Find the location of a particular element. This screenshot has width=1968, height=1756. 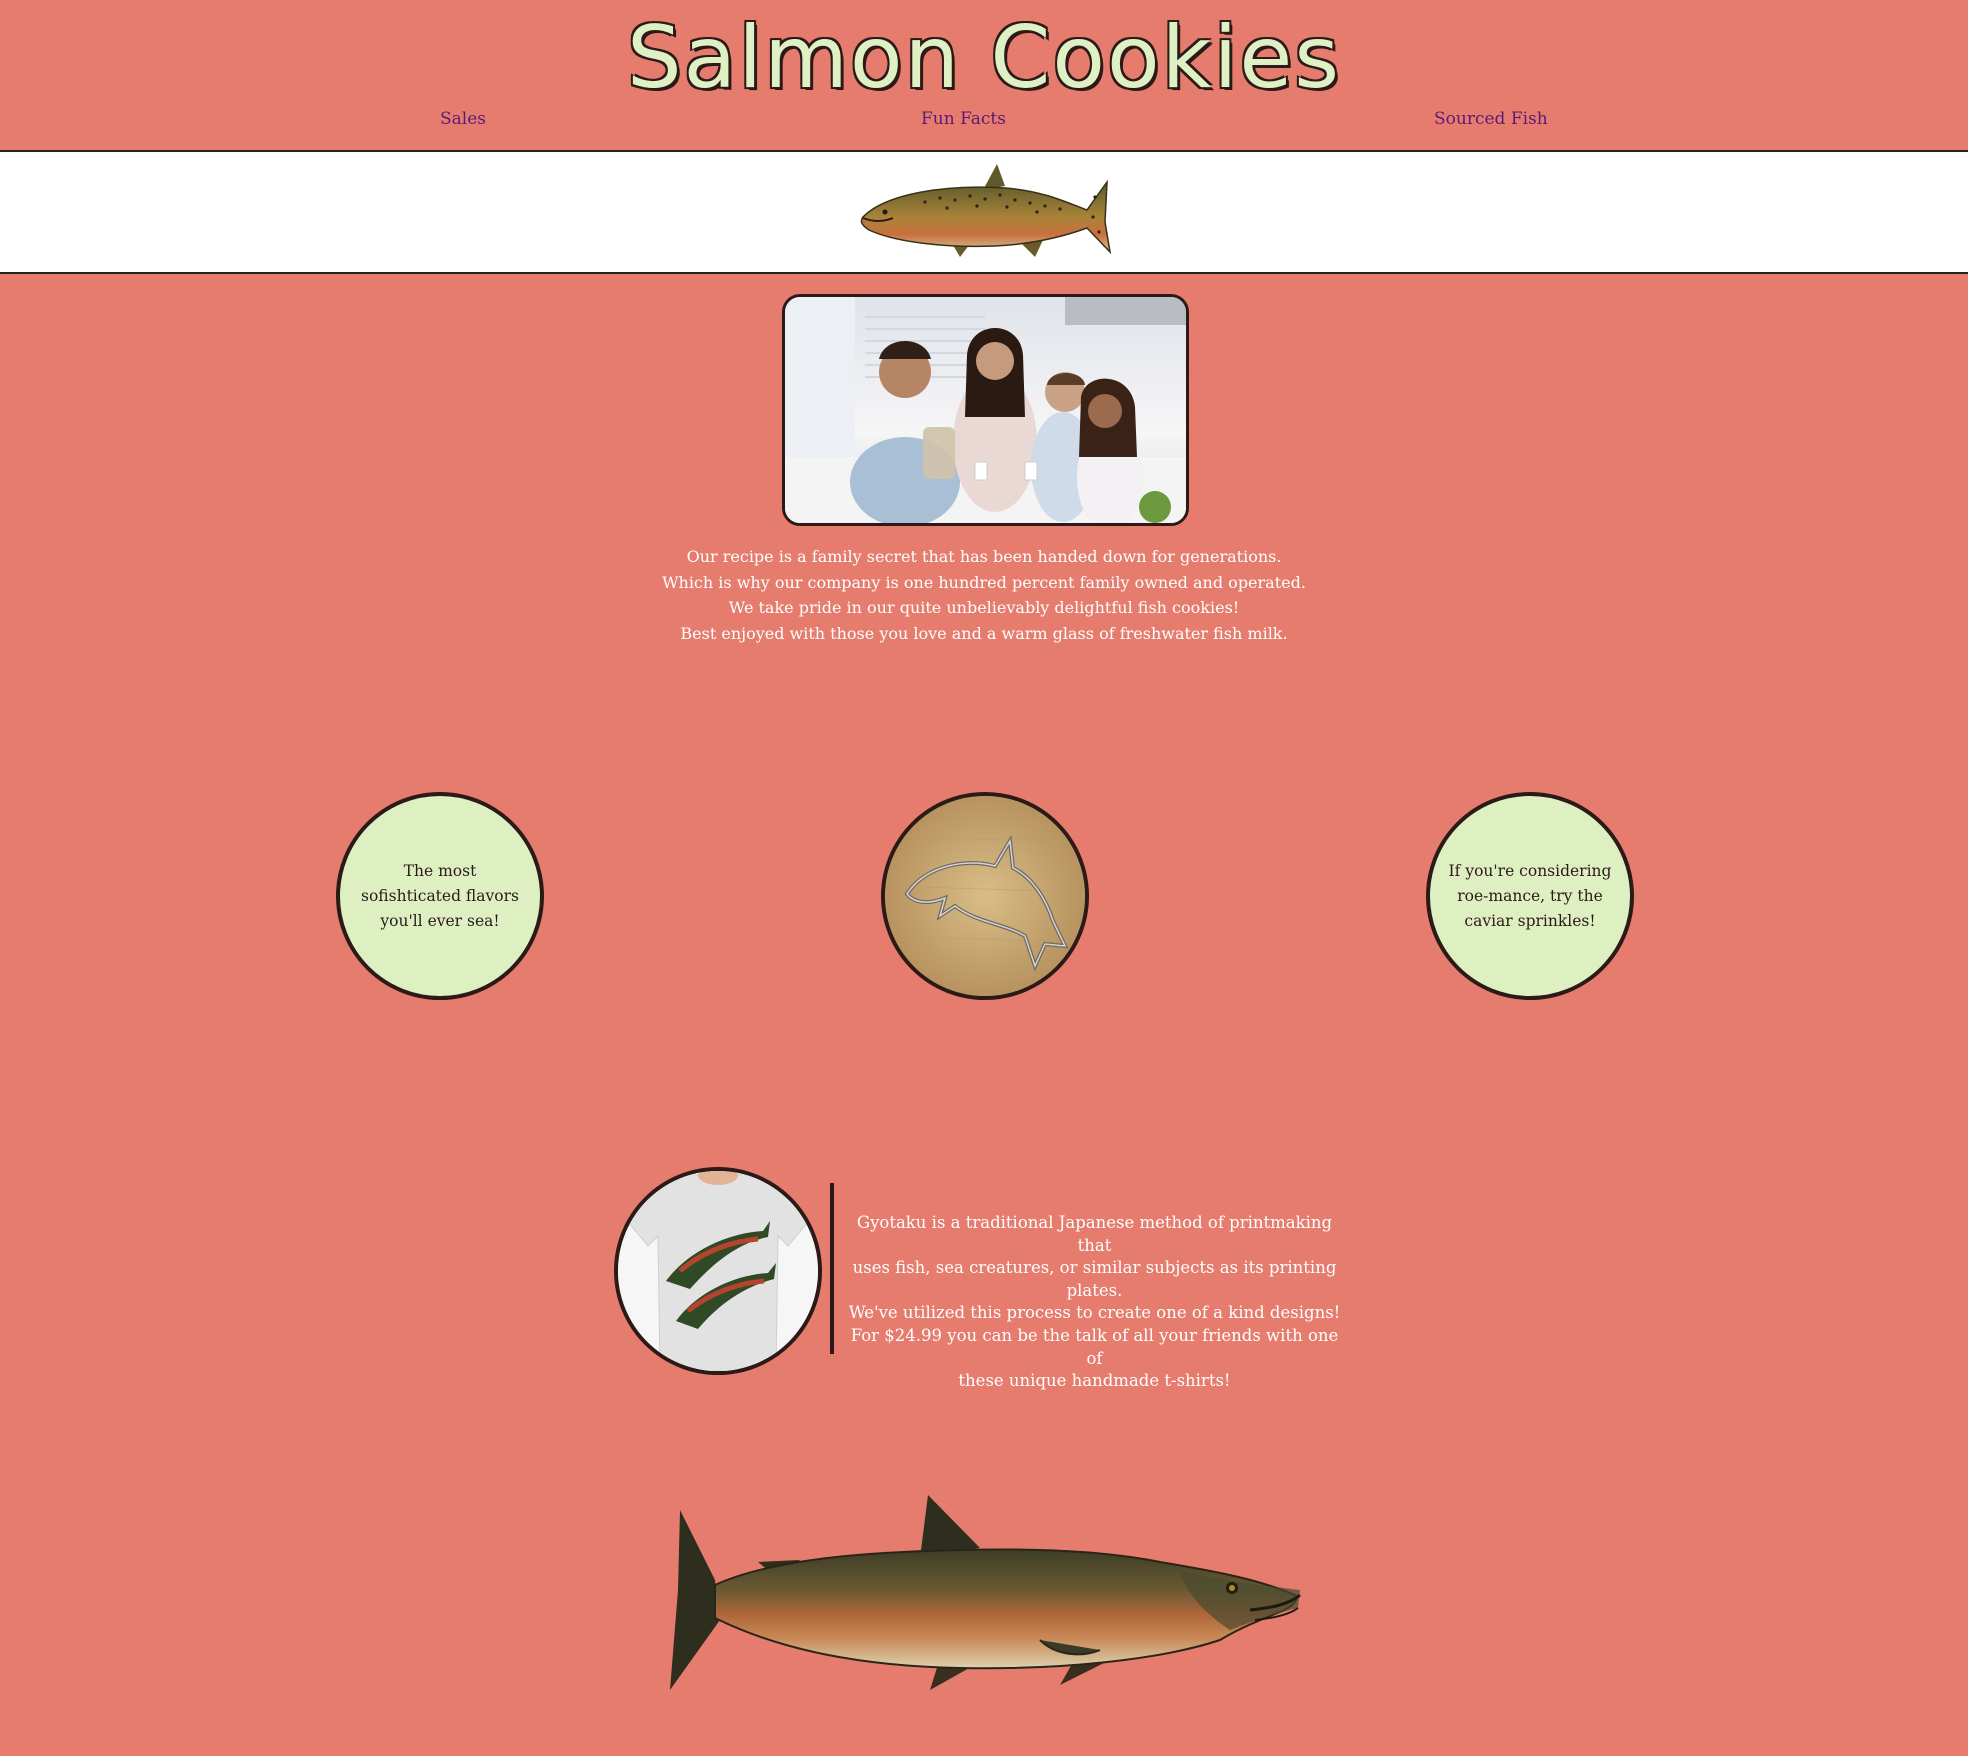

fish-banner is located at coordinates (984, 212).